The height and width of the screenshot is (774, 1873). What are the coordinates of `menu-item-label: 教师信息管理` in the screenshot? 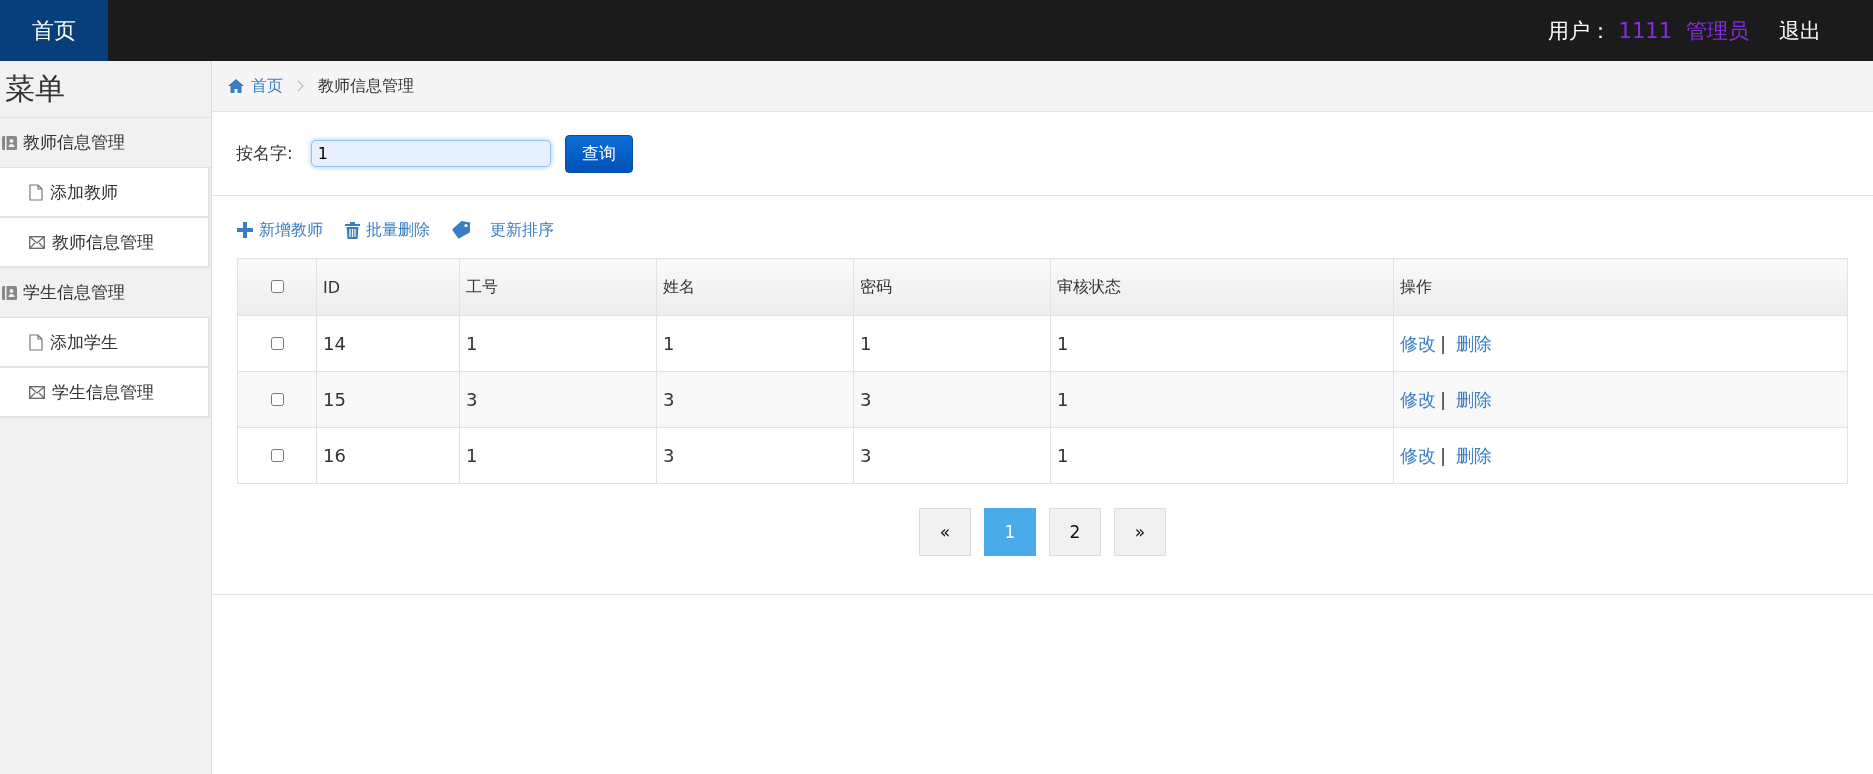 It's located at (103, 242).